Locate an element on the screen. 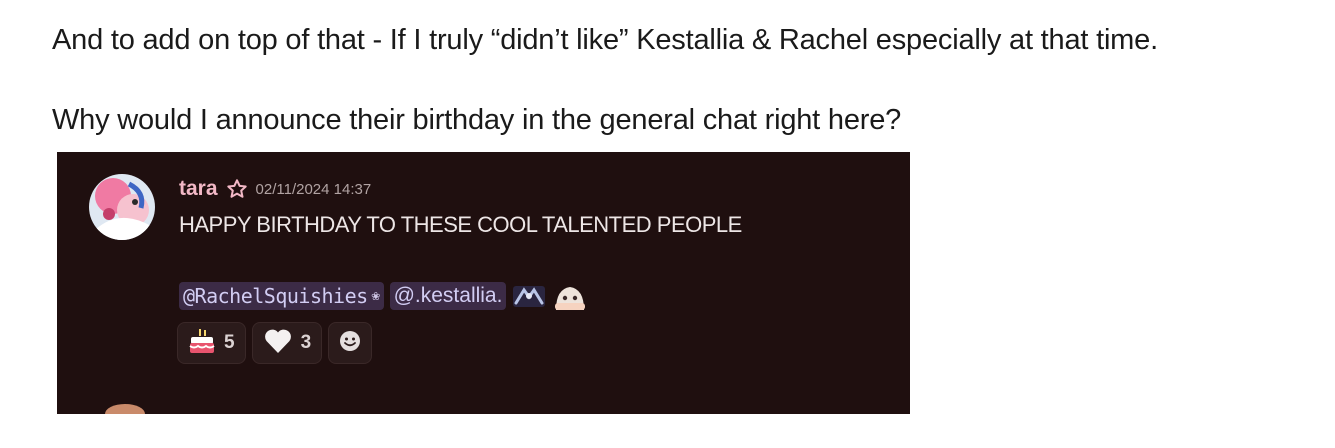  mention-kestallia: @.kestallia. is located at coordinates (448, 296).